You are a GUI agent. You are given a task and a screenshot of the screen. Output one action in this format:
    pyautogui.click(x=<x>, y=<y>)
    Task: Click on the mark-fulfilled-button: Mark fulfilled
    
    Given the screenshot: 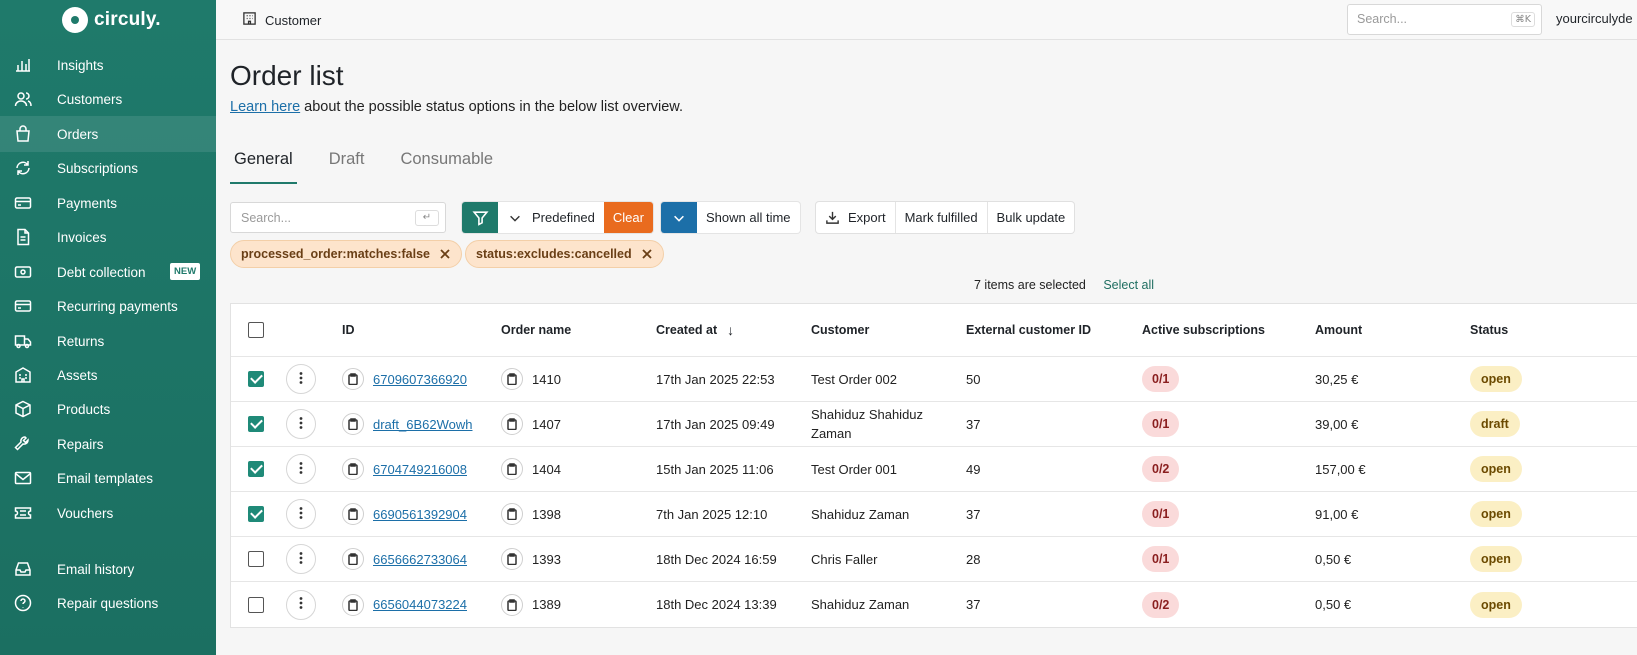 What is the action you would take?
    pyautogui.click(x=942, y=217)
    